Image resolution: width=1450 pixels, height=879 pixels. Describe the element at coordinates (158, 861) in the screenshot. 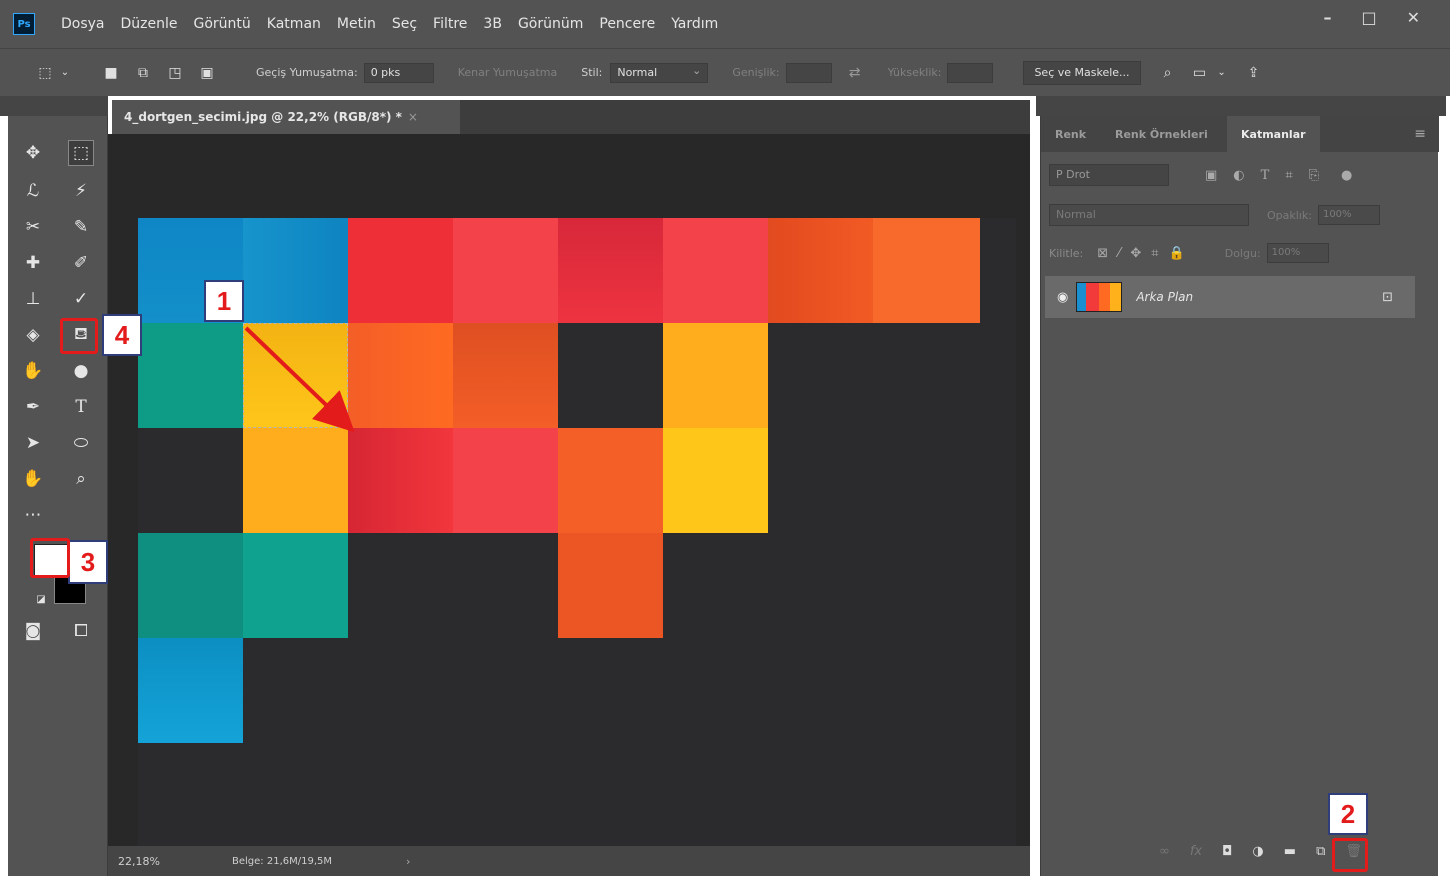

I see `zoom-level: 22,18%` at that location.